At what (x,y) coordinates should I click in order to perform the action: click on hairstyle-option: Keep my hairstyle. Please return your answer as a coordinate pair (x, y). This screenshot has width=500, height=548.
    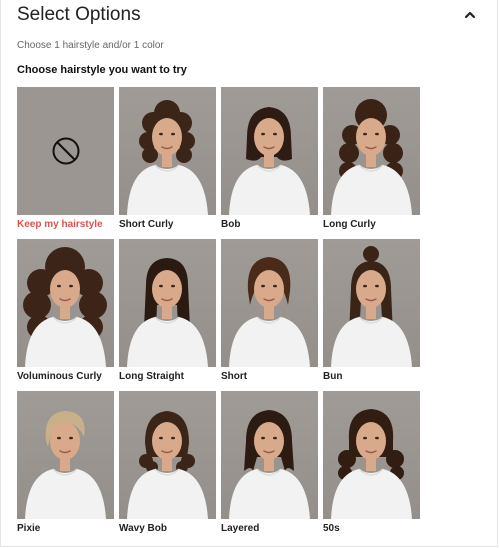
    Looking at the image, I should click on (65, 162).